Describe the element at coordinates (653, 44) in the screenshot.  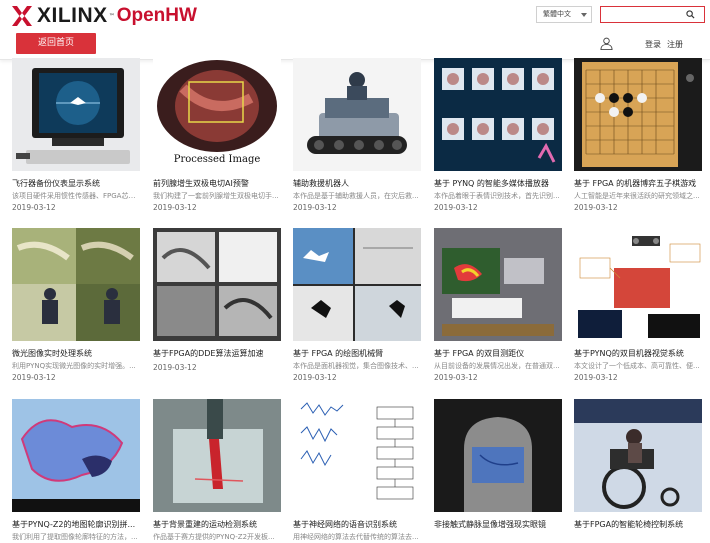
I see `login-link: 登录` at that location.